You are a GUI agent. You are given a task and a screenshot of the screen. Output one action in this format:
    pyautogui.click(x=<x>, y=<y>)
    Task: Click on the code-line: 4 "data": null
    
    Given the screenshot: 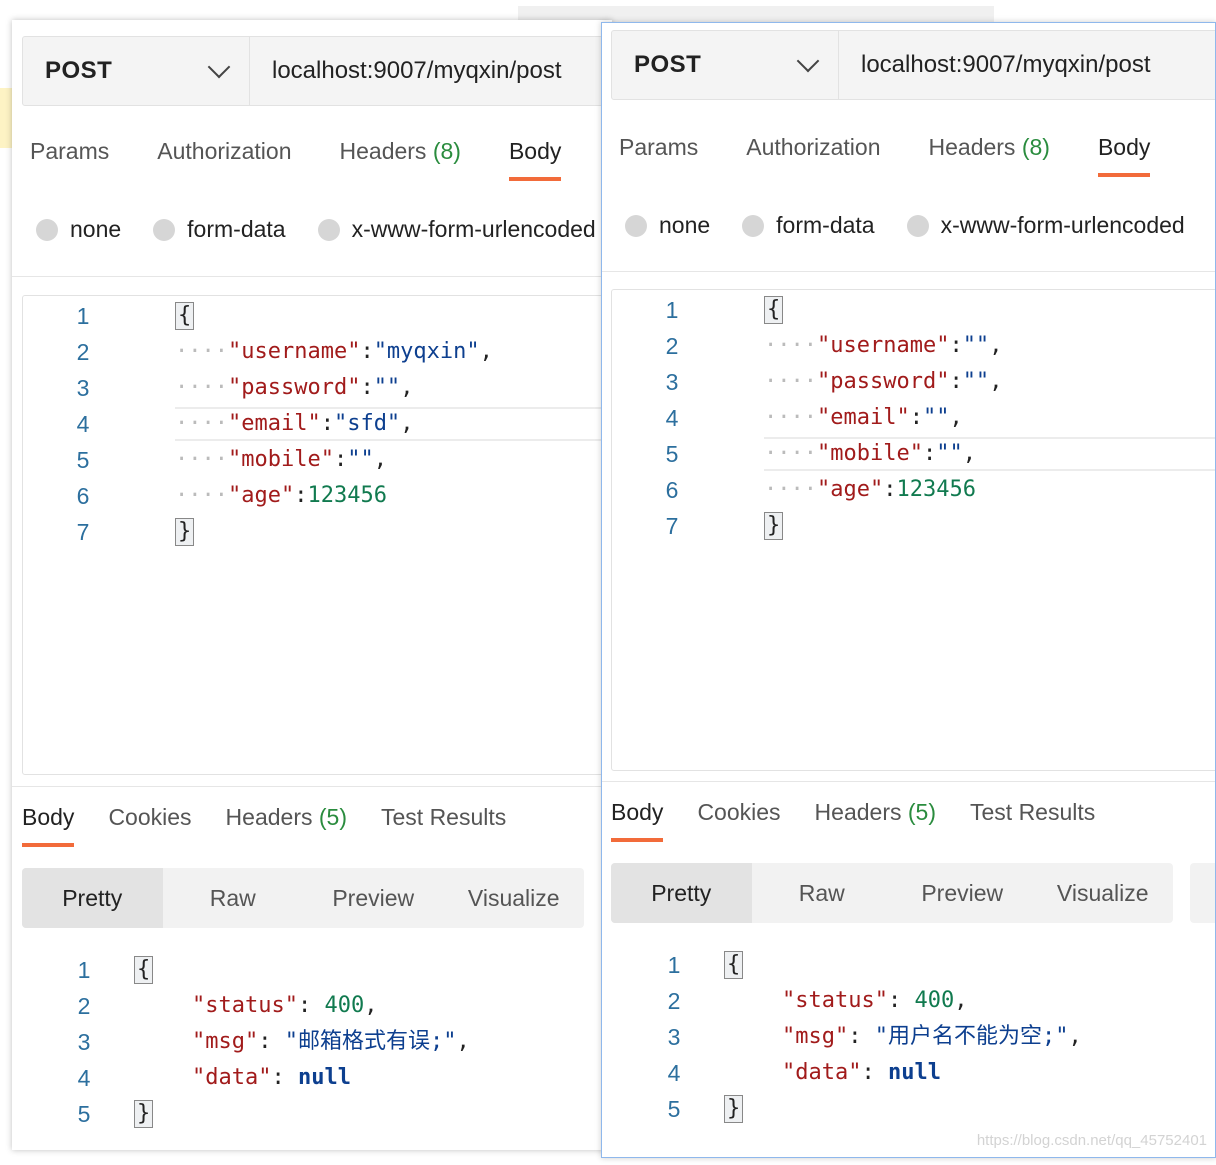 What is the action you would take?
    pyautogui.click(x=934, y=1073)
    